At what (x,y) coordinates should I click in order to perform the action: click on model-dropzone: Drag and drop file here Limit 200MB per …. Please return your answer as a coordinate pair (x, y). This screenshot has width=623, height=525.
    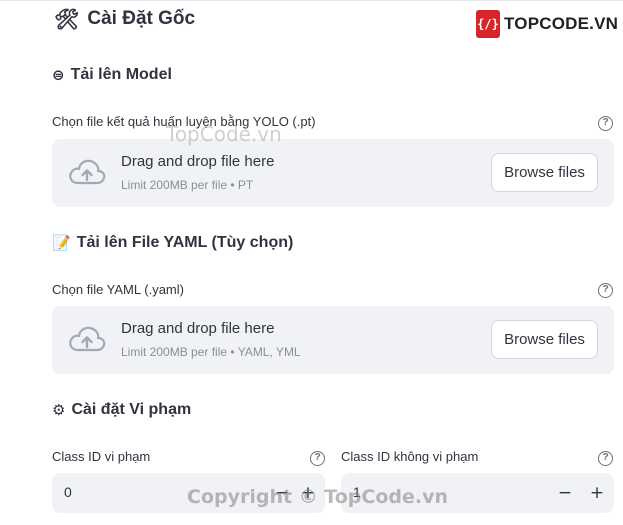
    Looking at the image, I should click on (333, 173).